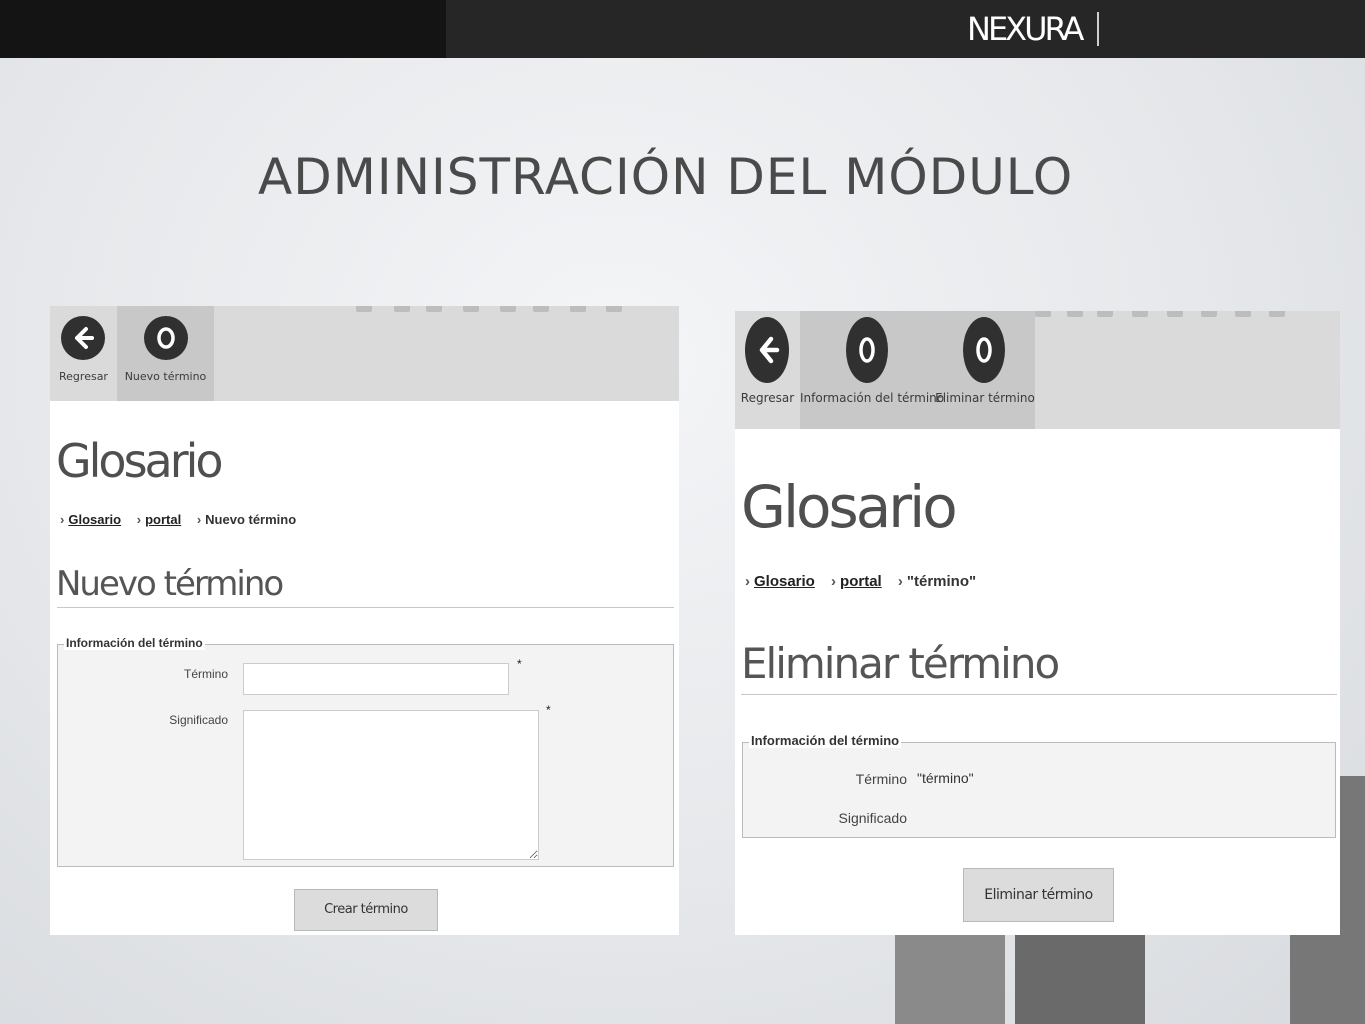 The image size is (1365, 1024). Describe the element at coordinates (376, 679) in the screenshot. I see `termino-input` at that location.